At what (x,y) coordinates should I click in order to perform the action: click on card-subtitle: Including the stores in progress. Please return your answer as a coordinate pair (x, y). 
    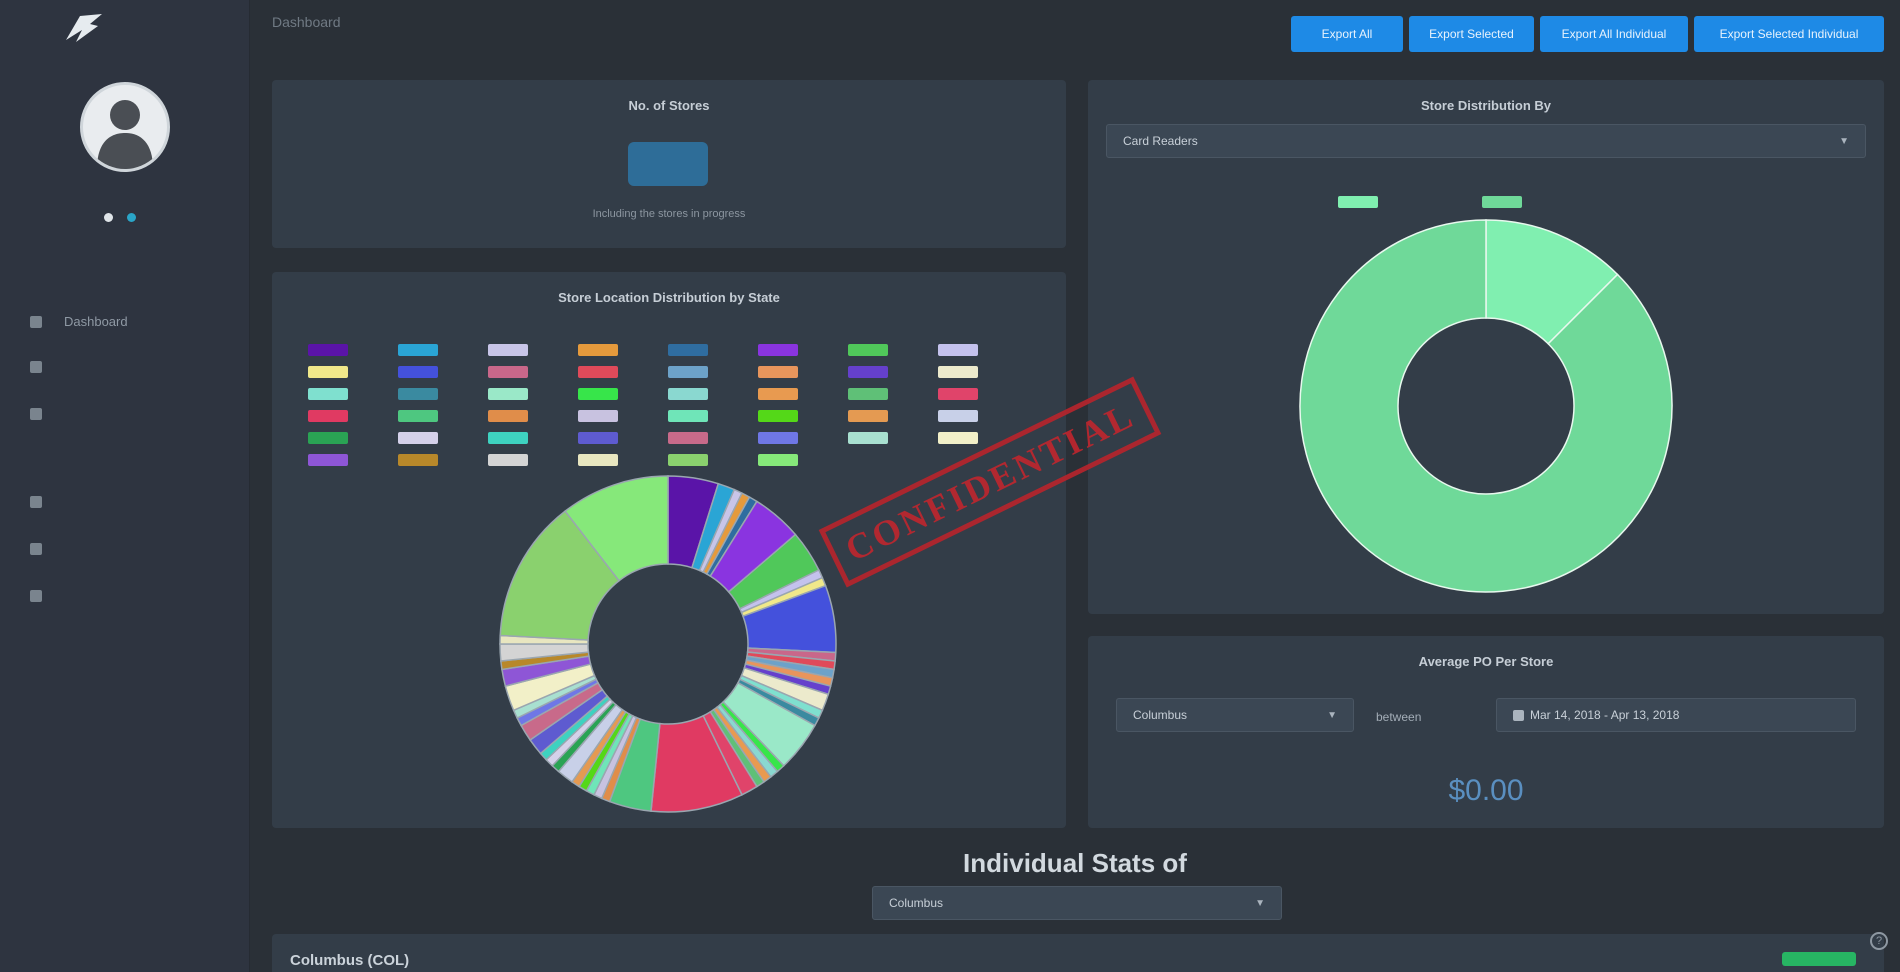
    Looking at the image, I should click on (669, 214).